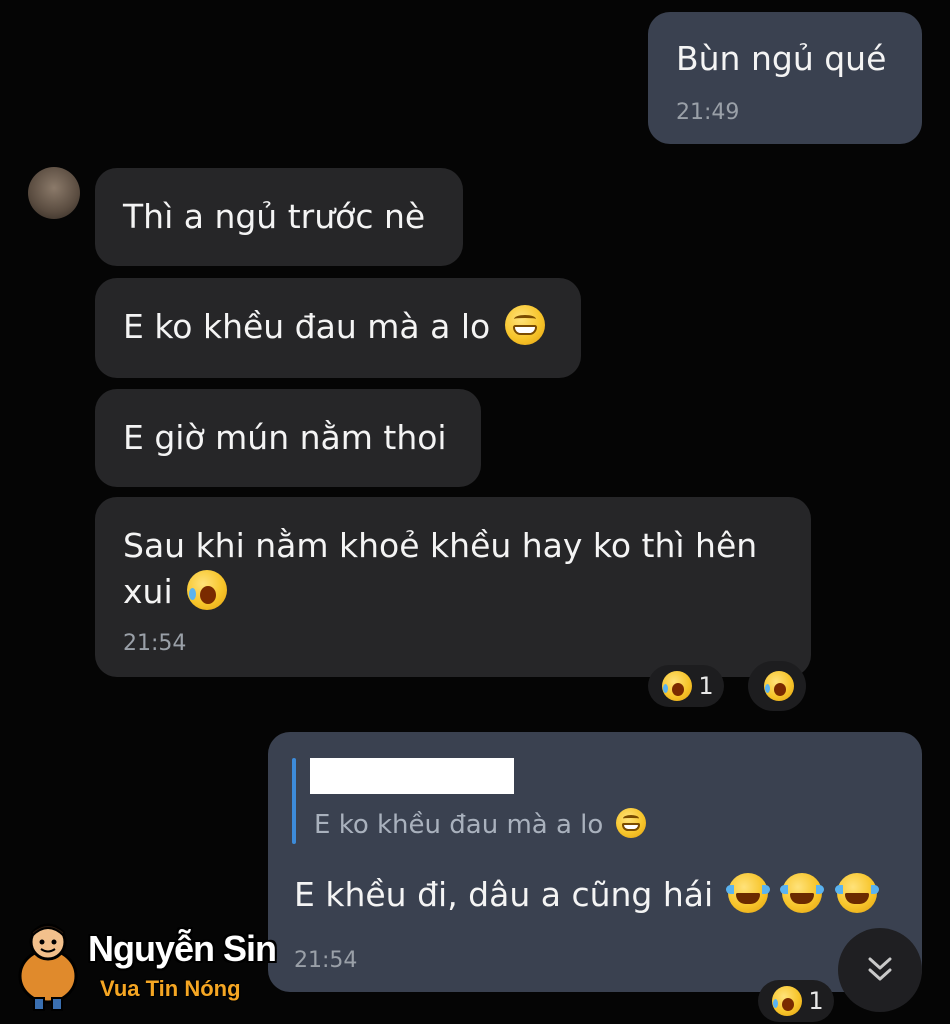  Describe the element at coordinates (54, 193) in the screenshot. I see `contact-avatar` at that location.